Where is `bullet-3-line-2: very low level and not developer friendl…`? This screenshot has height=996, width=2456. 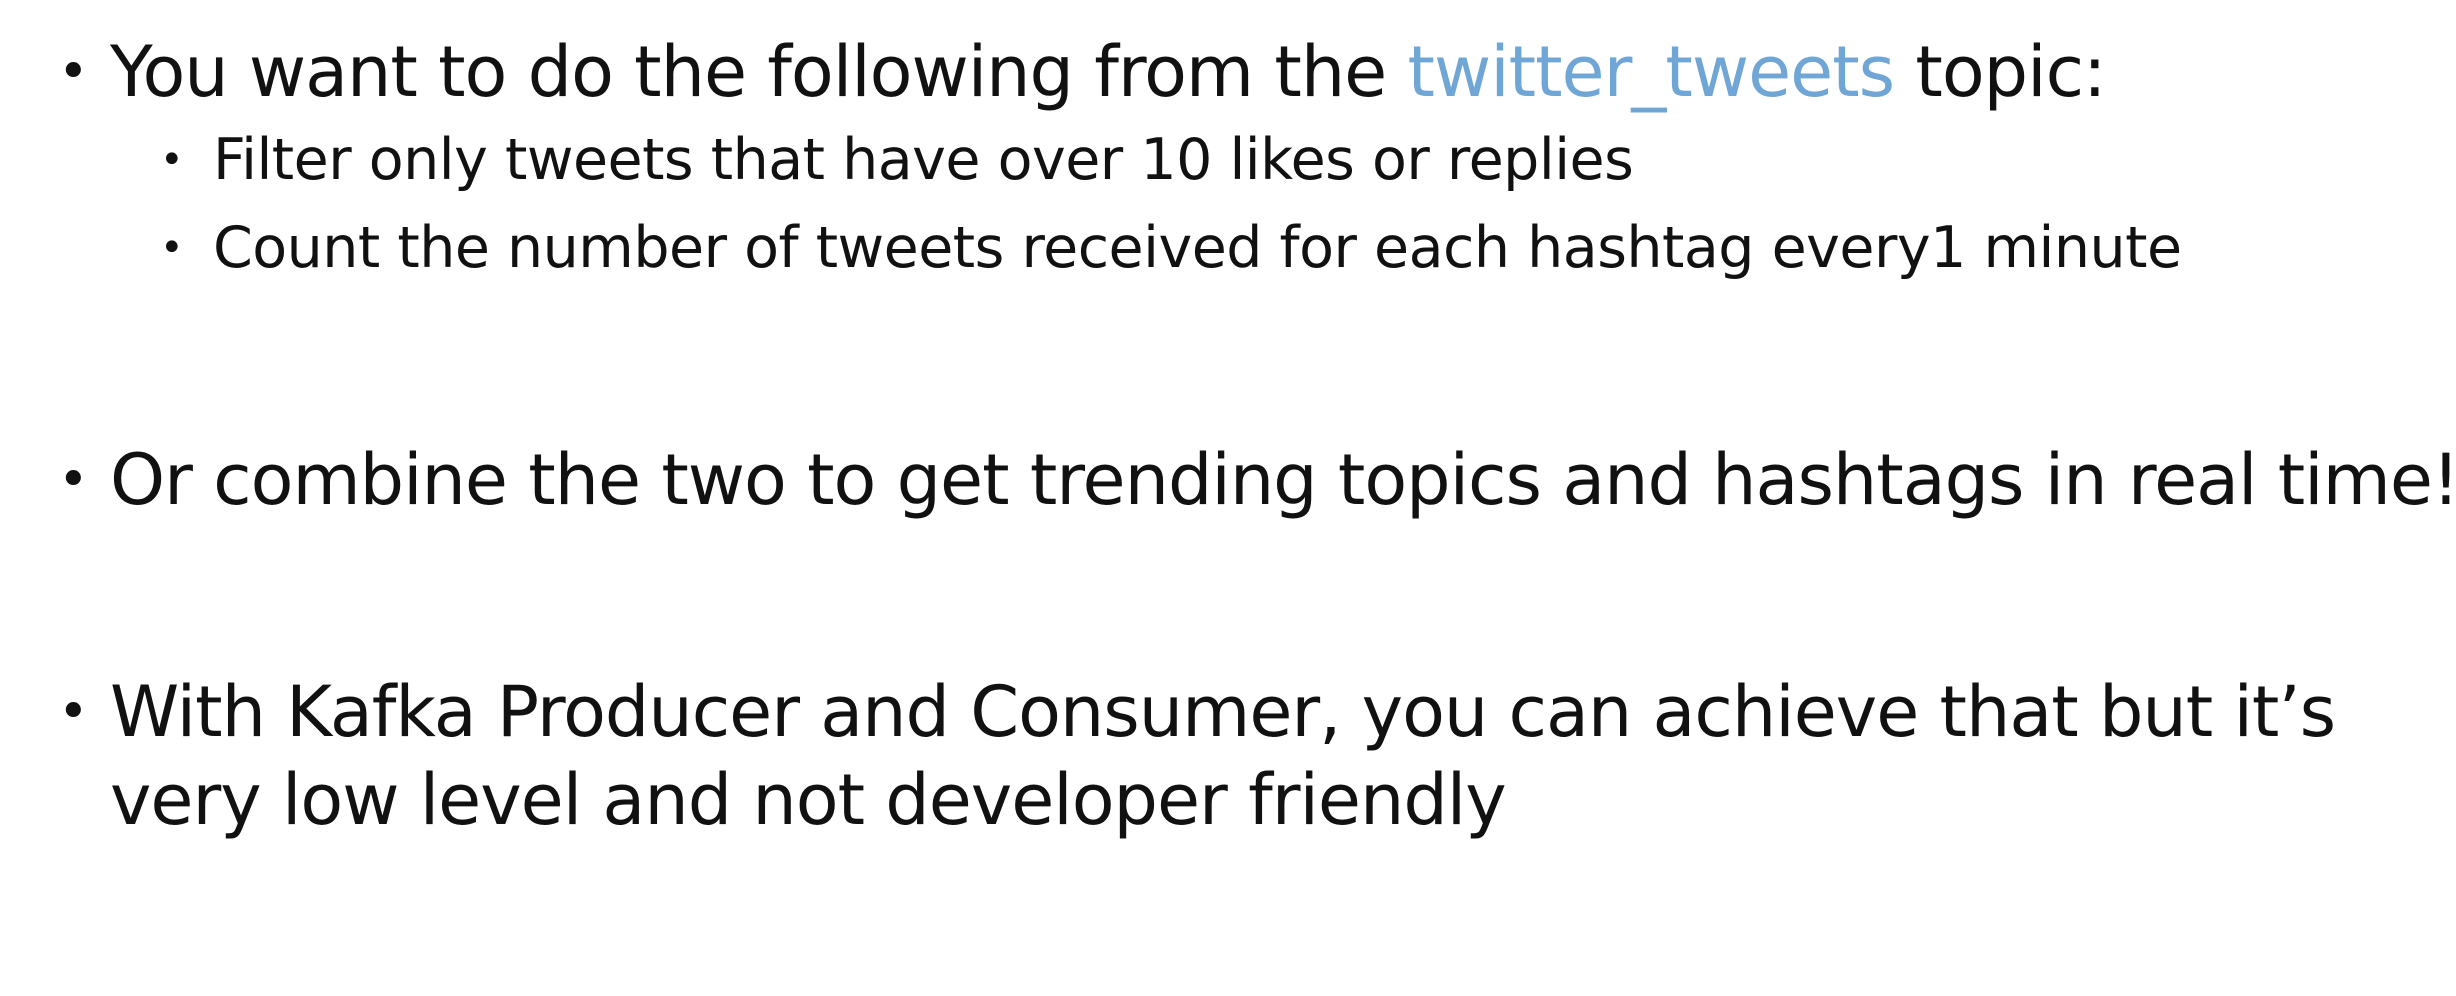 bullet-3-line-2: very low level and not developer friendl… is located at coordinates (1228, 800).